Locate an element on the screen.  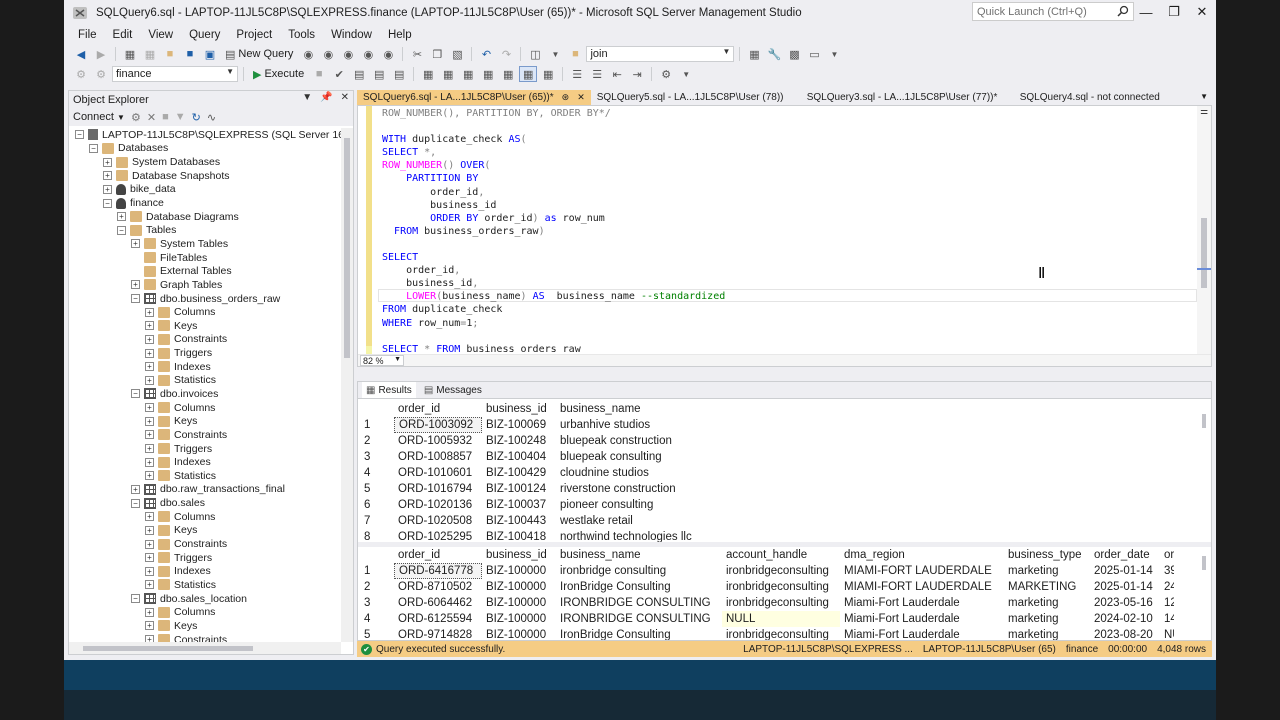
results-to-grid-icon: ▦ is located at coordinates (528, 74).